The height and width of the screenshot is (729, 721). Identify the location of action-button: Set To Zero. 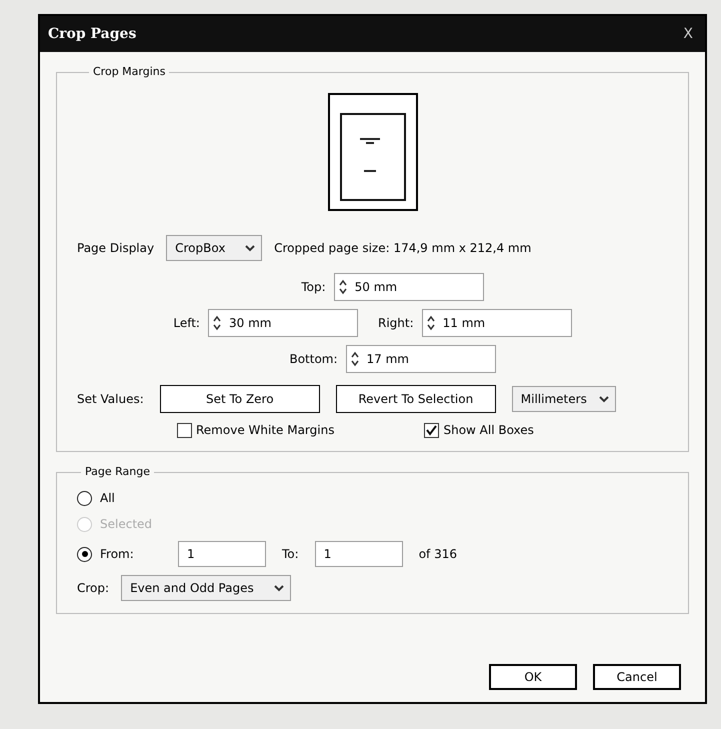
(240, 399).